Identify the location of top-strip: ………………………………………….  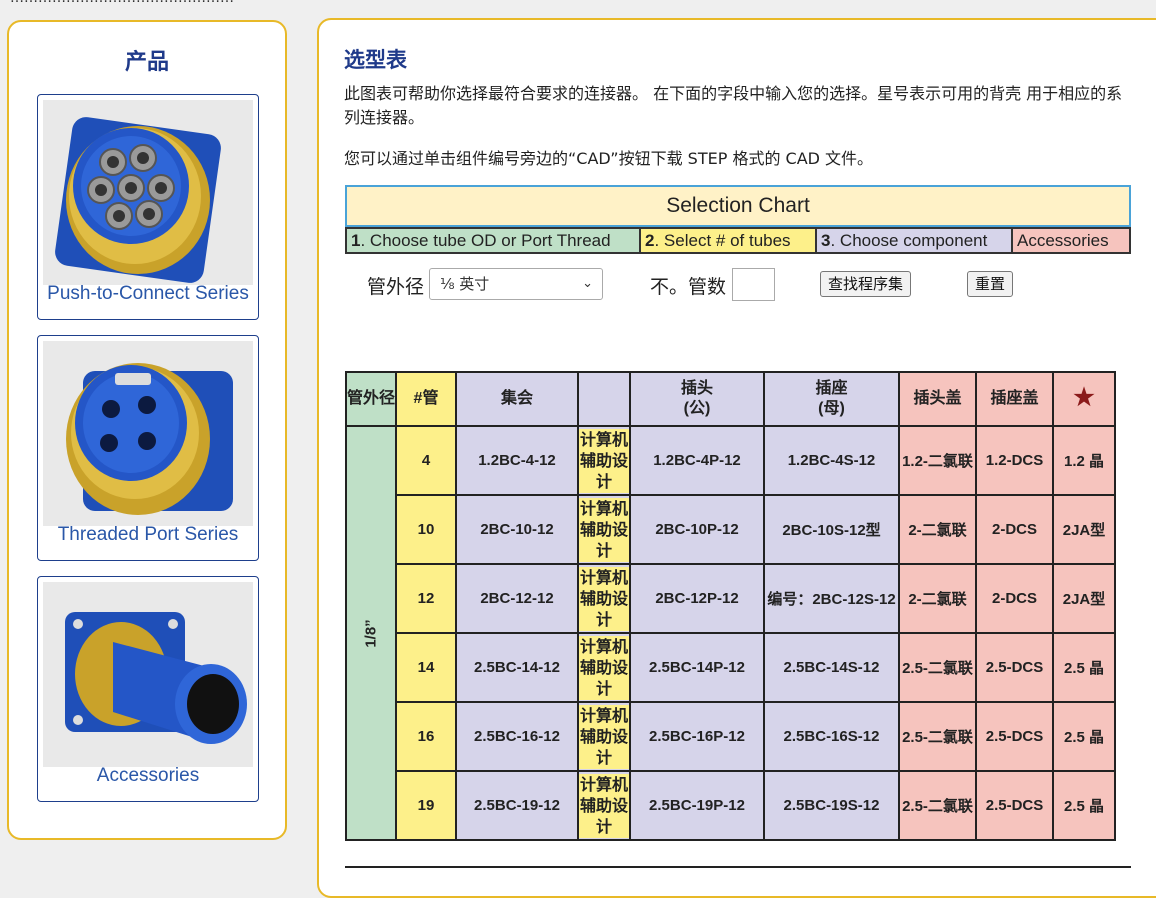
(578, 3).